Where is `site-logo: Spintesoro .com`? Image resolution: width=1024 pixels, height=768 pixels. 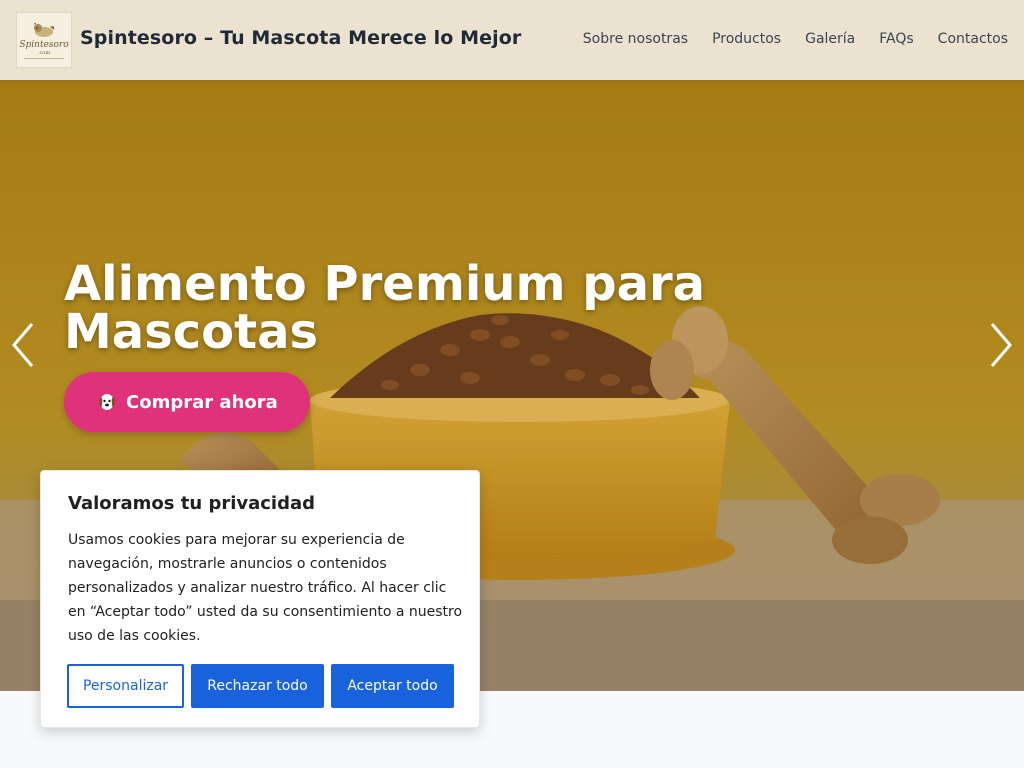 site-logo: Spintesoro .com is located at coordinates (44, 40).